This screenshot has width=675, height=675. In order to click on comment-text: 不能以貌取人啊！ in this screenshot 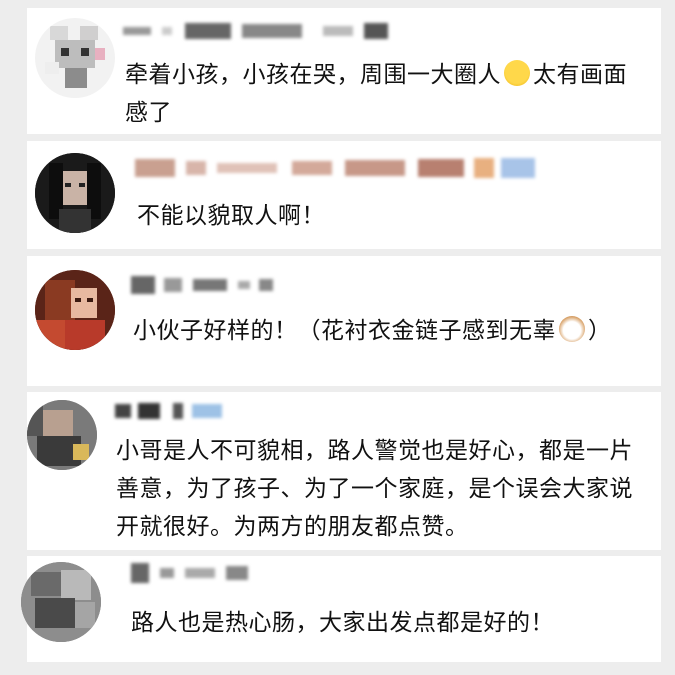, I will do `click(231, 216)`.